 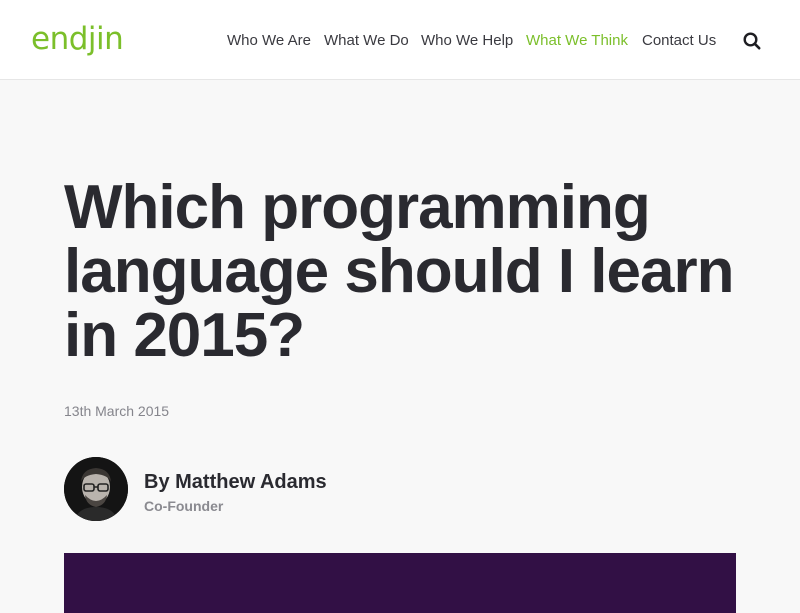 What do you see at coordinates (184, 506) in the screenshot?
I see `author-role: Co-Founder` at bounding box center [184, 506].